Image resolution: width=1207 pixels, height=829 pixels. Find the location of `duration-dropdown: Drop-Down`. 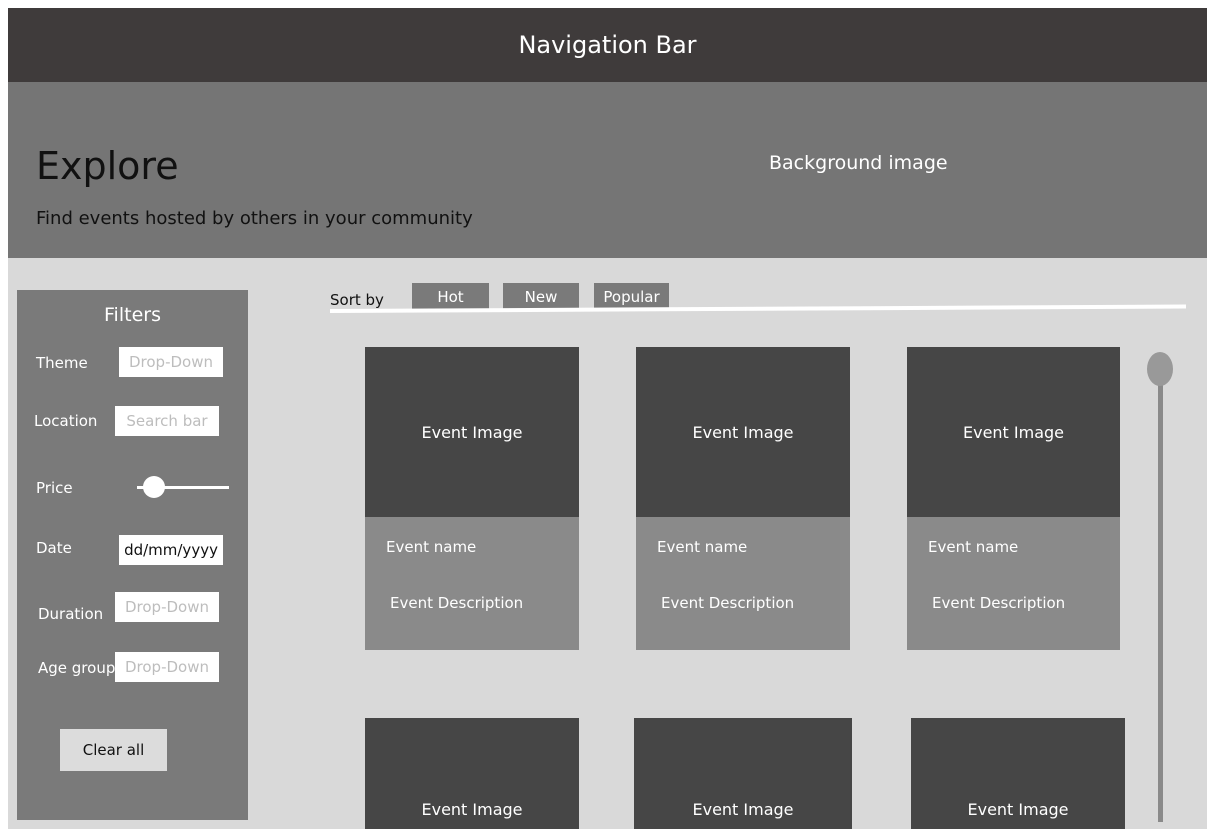

duration-dropdown: Drop-Down is located at coordinates (167, 607).